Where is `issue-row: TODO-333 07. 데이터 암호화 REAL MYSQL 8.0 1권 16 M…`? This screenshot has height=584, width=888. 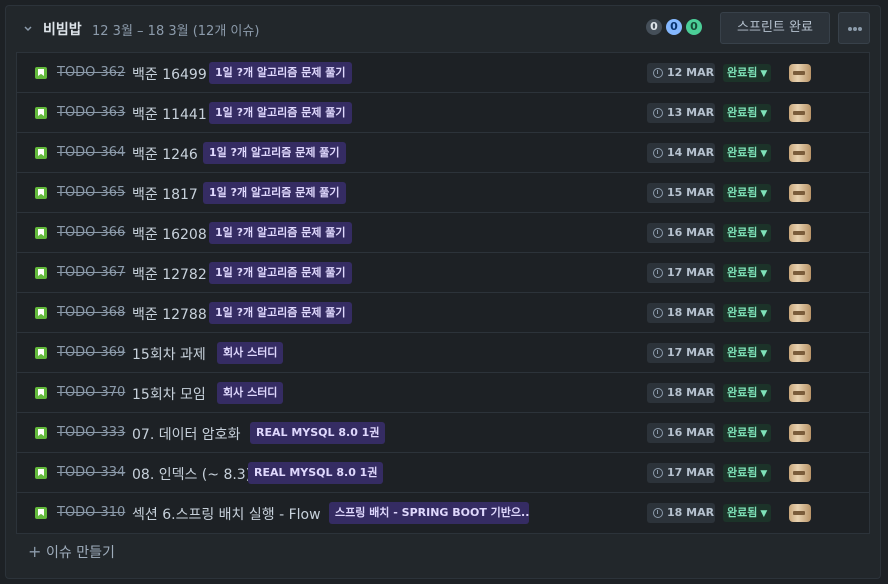
issue-row: TODO-333 07. 데이터 암호화 REAL MYSQL 8.0 1권 16 M… is located at coordinates (443, 433).